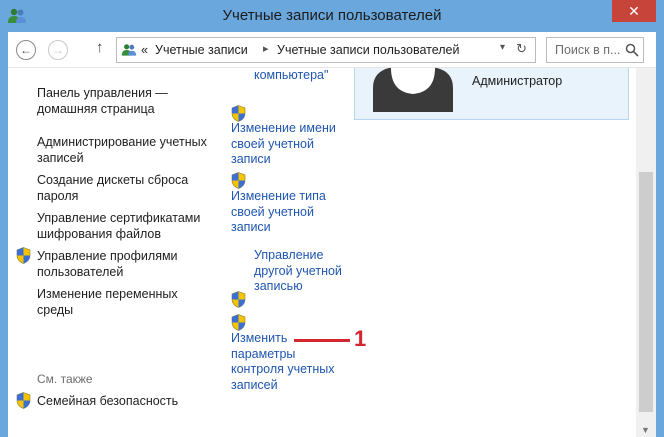 The height and width of the screenshot is (437, 664). I want to click on sidebar-link-environment-variables: Изменение переменных среды, so click(127, 302).